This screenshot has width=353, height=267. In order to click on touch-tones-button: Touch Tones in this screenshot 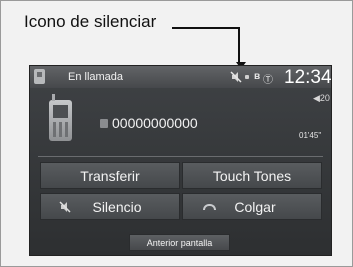, I will do `click(252, 175)`.